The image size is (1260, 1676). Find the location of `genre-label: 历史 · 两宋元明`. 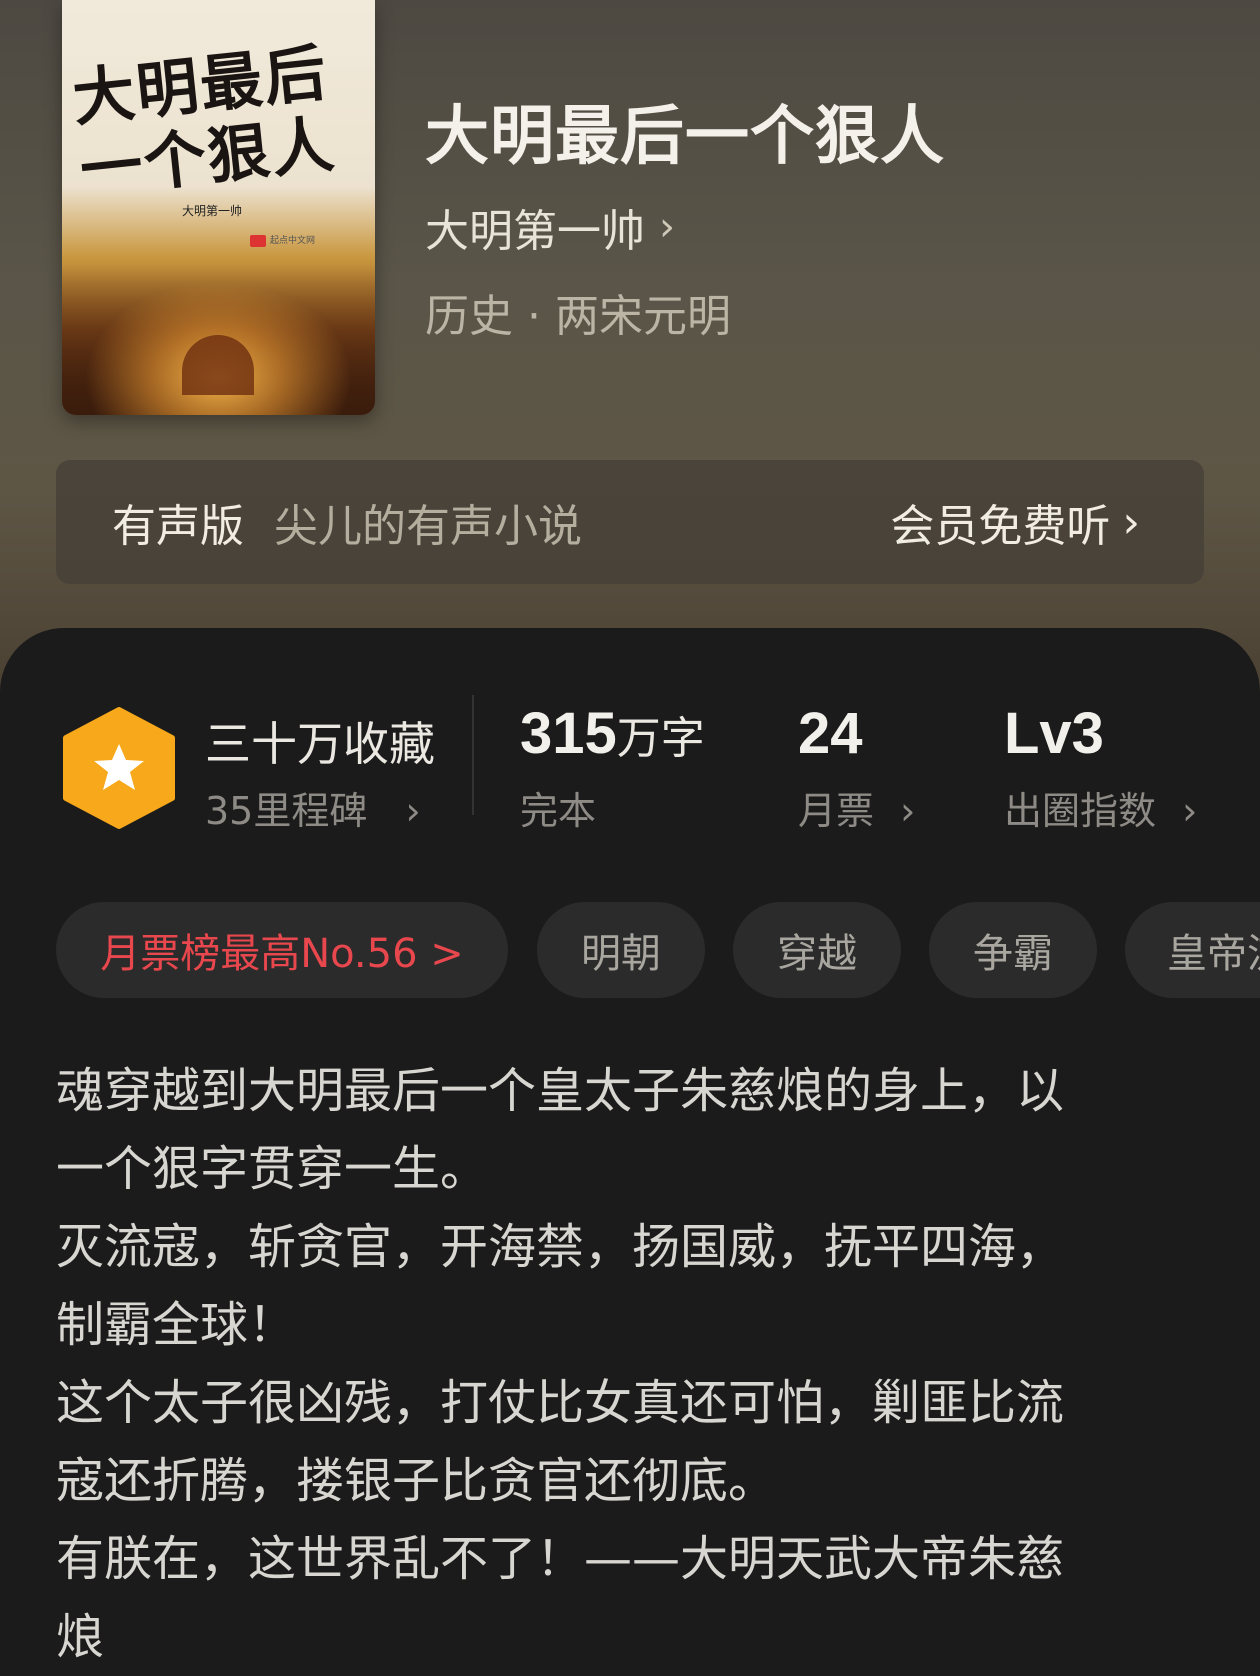

genre-label: 历史 · 两宋元明 is located at coordinates (578, 312).